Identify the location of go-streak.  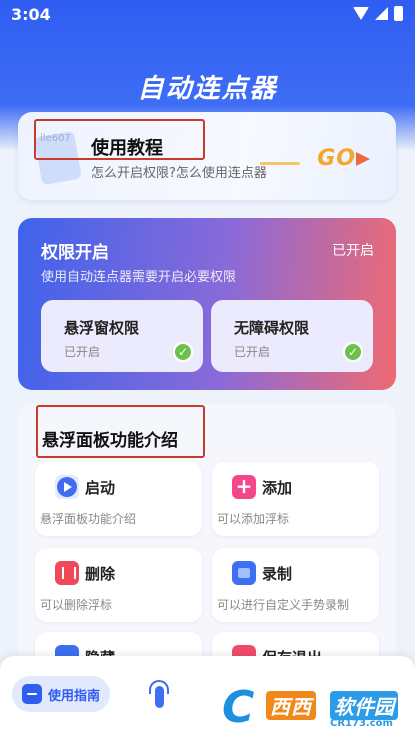
(280, 163).